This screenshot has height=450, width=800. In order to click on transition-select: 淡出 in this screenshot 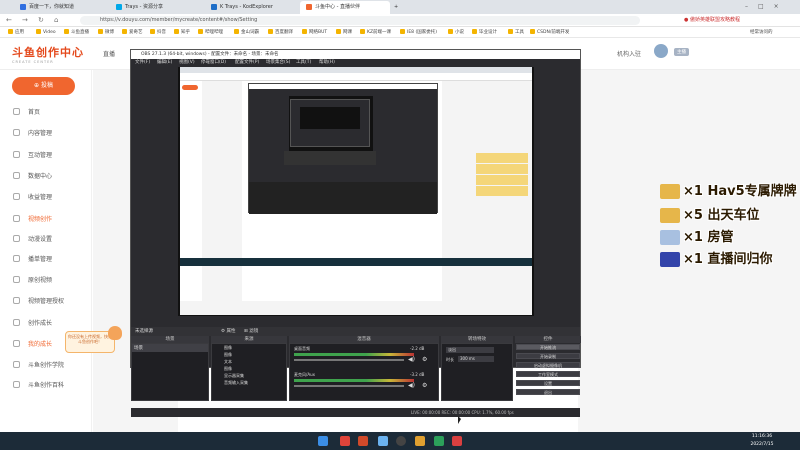, I will do `click(470, 350)`.